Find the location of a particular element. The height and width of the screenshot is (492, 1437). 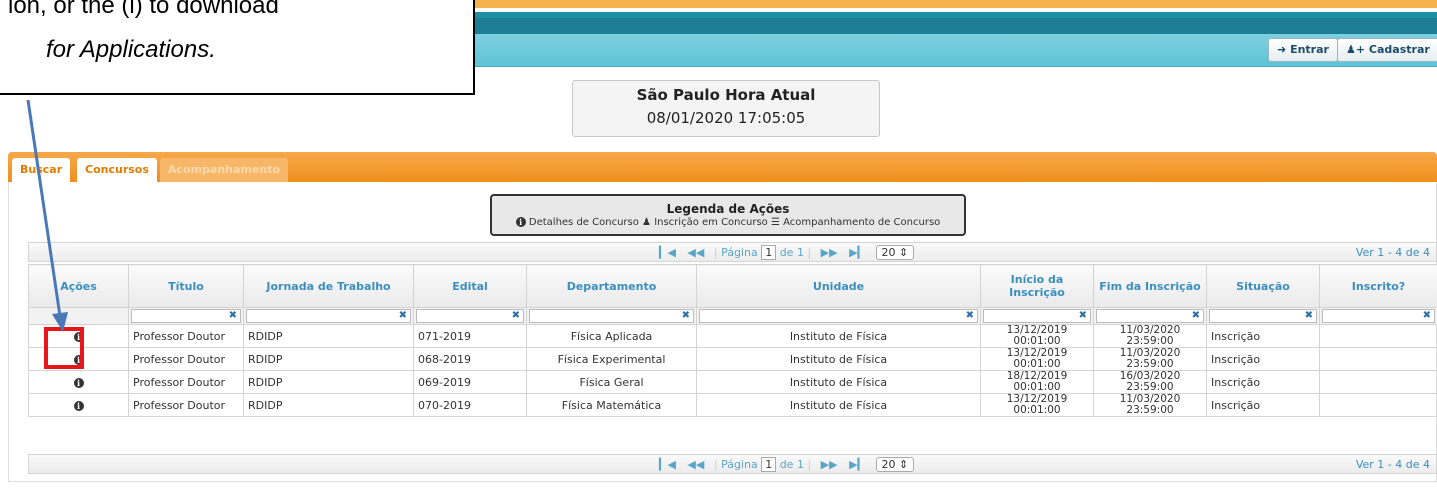

filter-situacao: ✖ is located at coordinates (1263, 316).